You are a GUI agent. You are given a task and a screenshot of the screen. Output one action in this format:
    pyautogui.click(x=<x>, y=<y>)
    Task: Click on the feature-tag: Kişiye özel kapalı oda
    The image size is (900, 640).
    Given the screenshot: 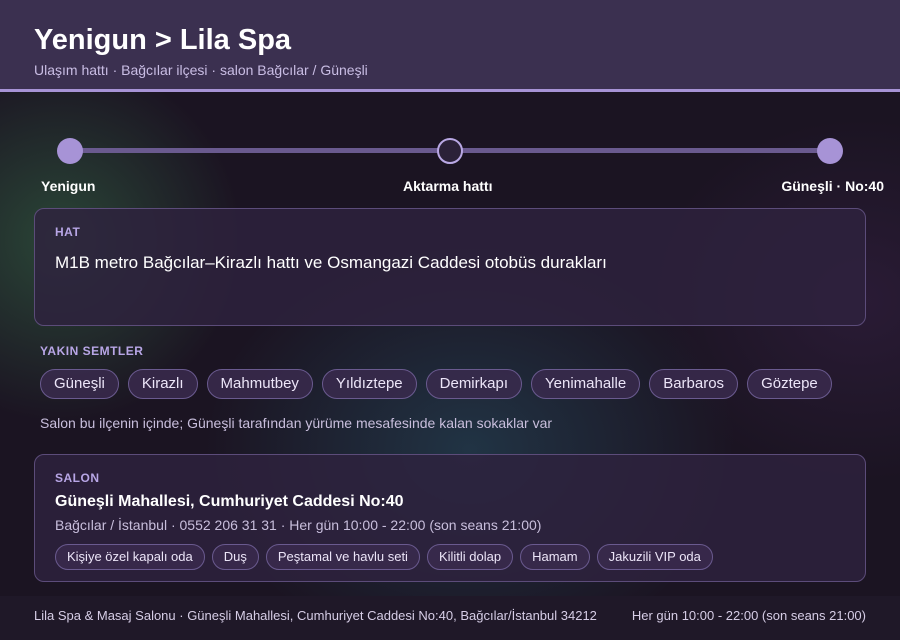 What is the action you would take?
    pyautogui.click(x=130, y=557)
    